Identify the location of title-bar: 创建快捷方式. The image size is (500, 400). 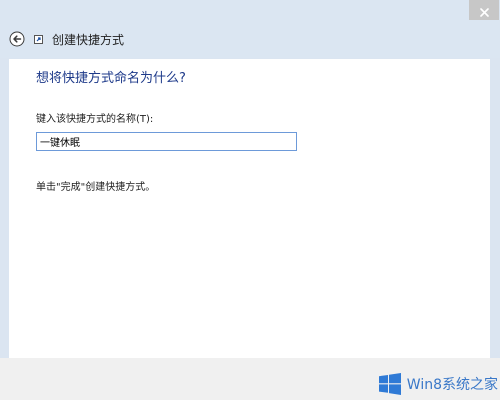
(250, 29).